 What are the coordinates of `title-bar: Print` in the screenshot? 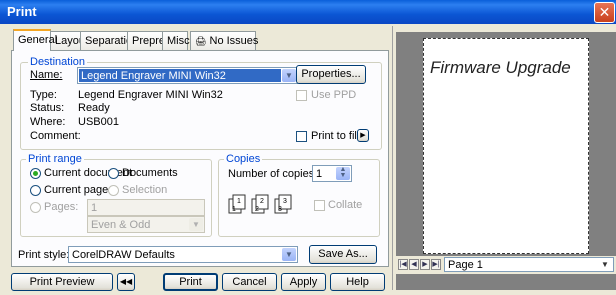 It's located at (308, 12).